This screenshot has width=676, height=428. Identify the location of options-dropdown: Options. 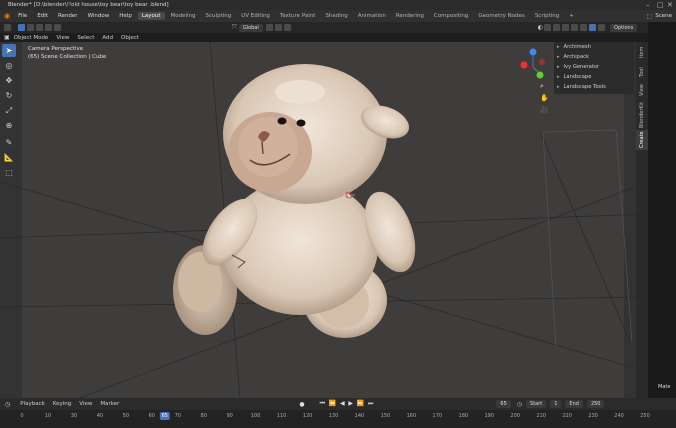
(624, 27).